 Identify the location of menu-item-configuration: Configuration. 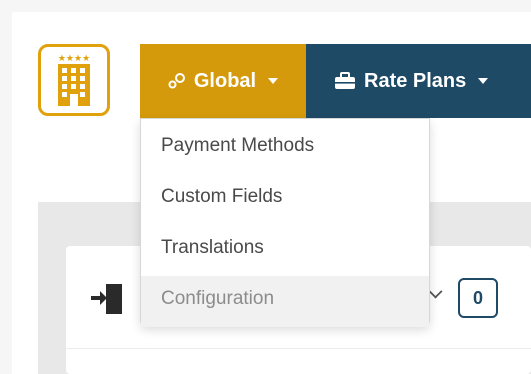
(285, 301).